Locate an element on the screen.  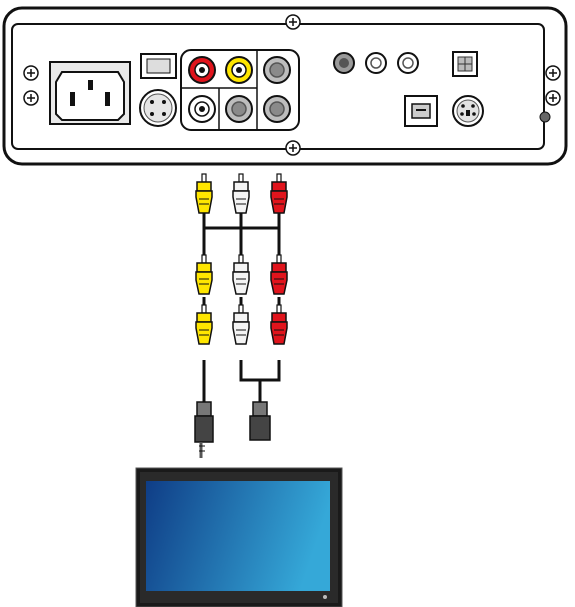
power-switch-icon is located at coordinates (158, 66).